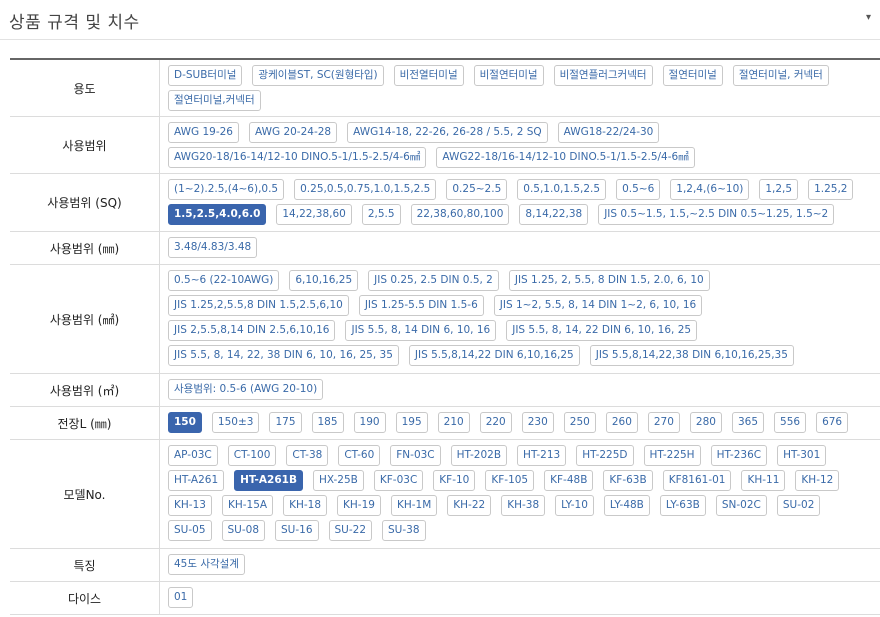  I want to click on spec-option-chip: 175, so click(285, 422).